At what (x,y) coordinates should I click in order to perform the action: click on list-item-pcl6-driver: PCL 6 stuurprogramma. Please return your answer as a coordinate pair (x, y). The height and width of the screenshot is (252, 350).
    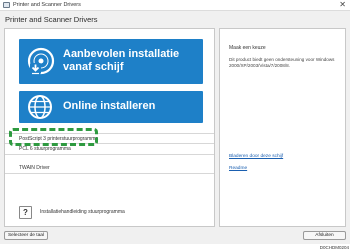
    Looking at the image, I should click on (109, 149).